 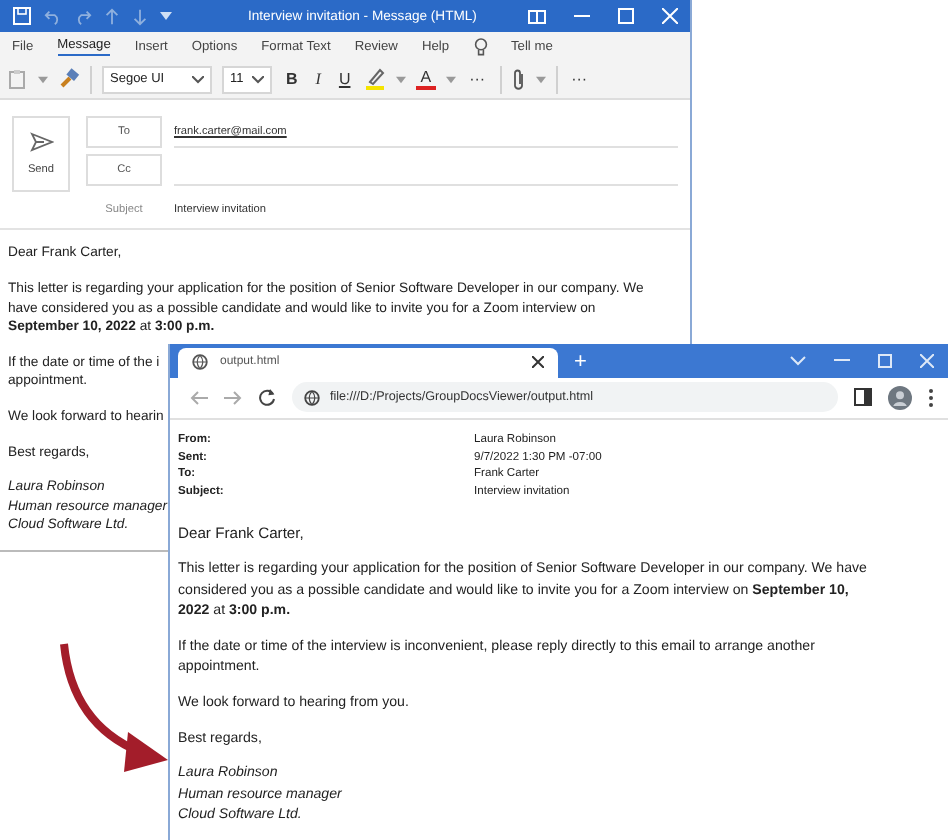 What do you see at coordinates (233, 397) in the screenshot?
I see `forward-icon` at bounding box center [233, 397].